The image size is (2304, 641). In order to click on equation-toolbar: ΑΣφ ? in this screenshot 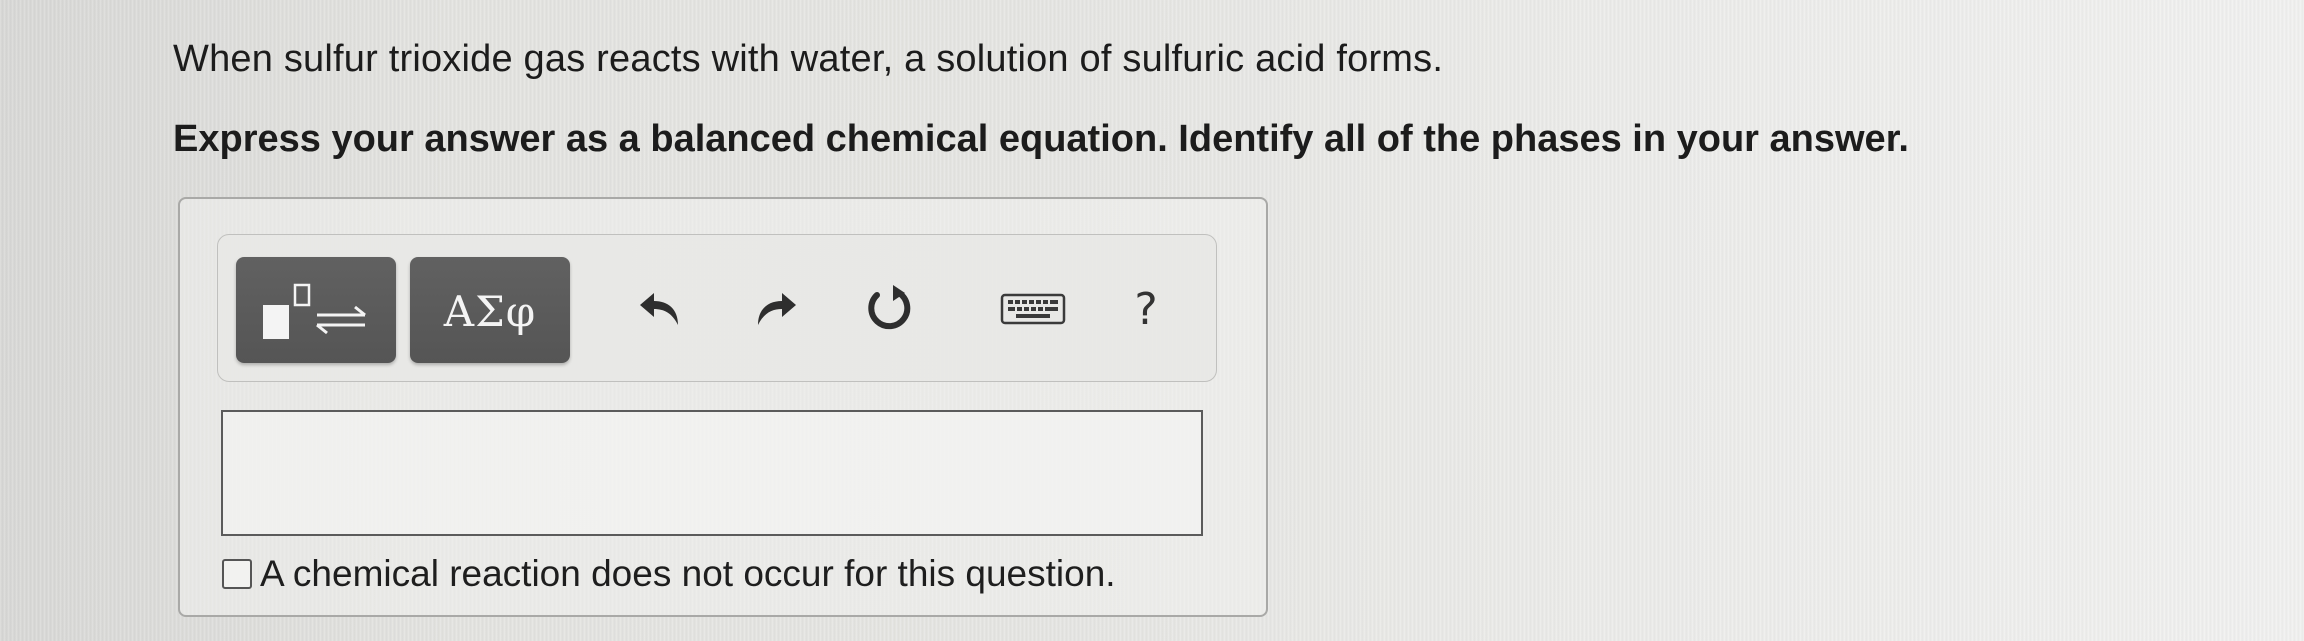, I will do `click(717, 308)`.